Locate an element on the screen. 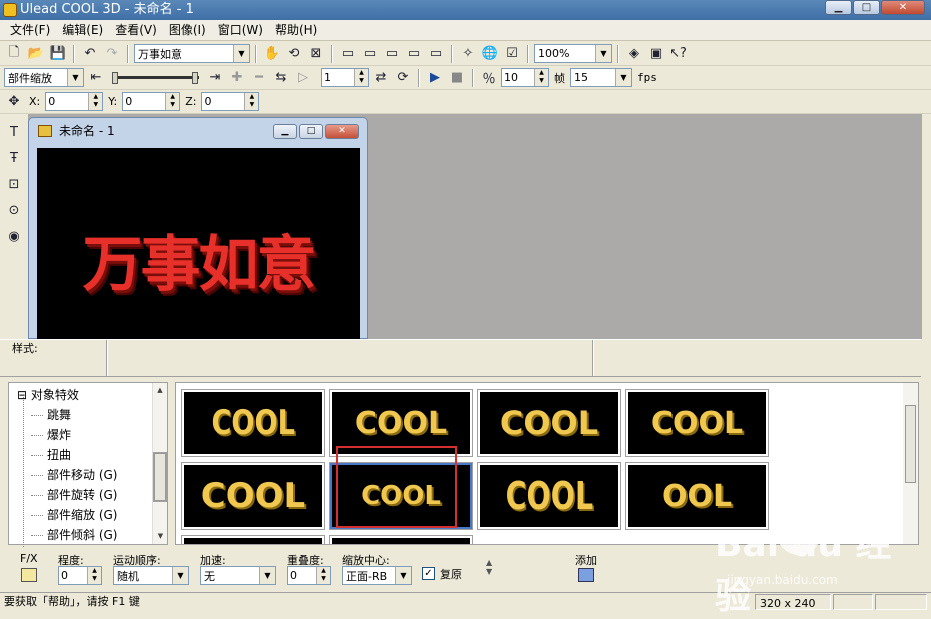 This screenshot has width=931, height=619. rotate-object-icon: ⟲ is located at coordinates (294, 54).